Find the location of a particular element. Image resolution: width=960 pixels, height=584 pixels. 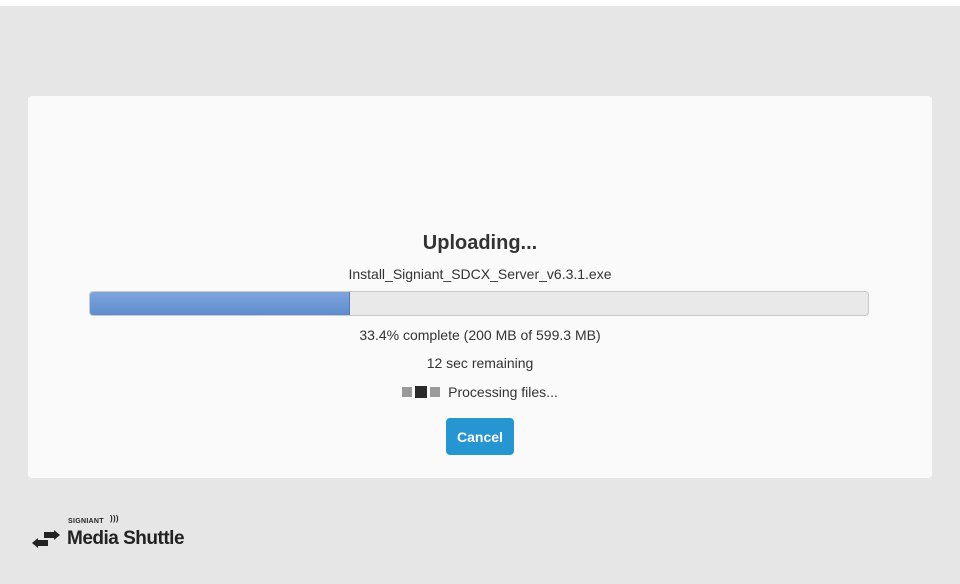

loading-spinner-icon is located at coordinates (421, 392).